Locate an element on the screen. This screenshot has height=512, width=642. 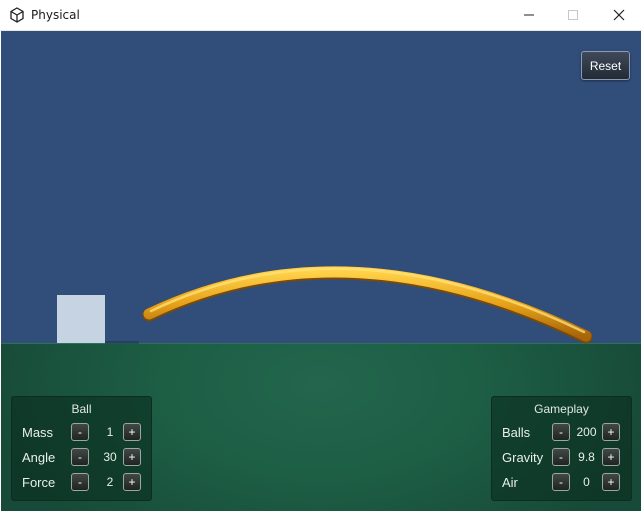
air-row: Air - 0 + is located at coordinates (561, 483).